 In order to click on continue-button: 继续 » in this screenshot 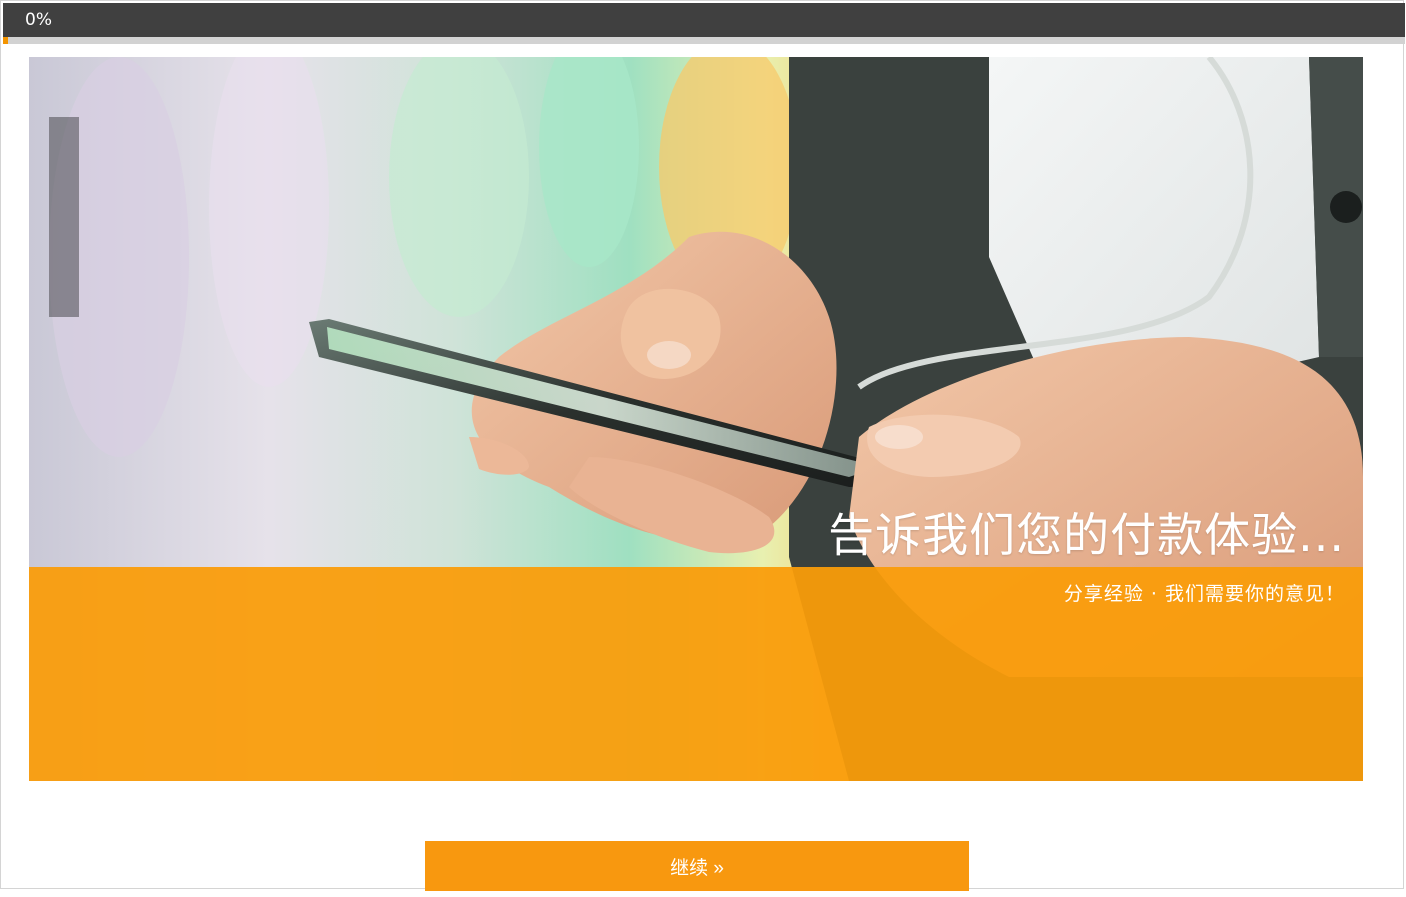, I will do `click(697, 866)`.